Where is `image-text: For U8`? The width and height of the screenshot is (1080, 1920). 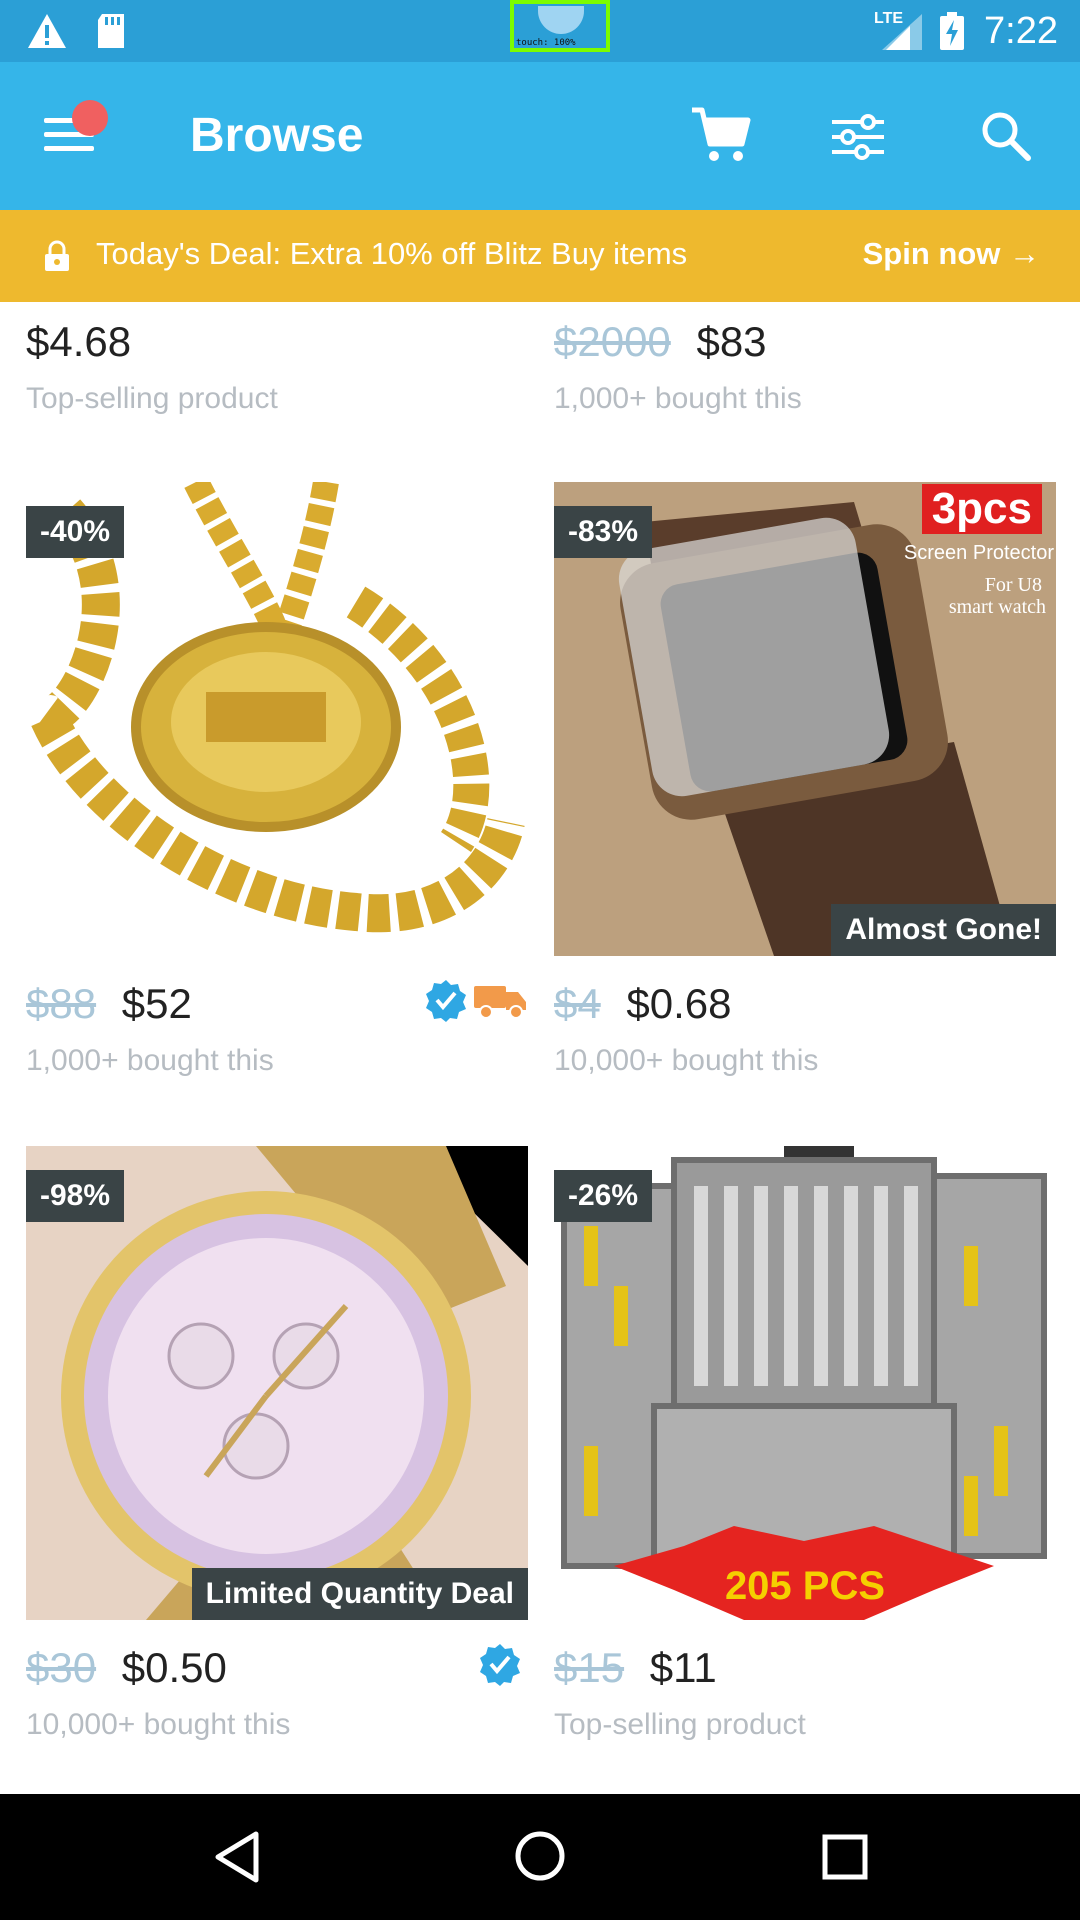
image-text: For U8 is located at coordinates (1013, 585).